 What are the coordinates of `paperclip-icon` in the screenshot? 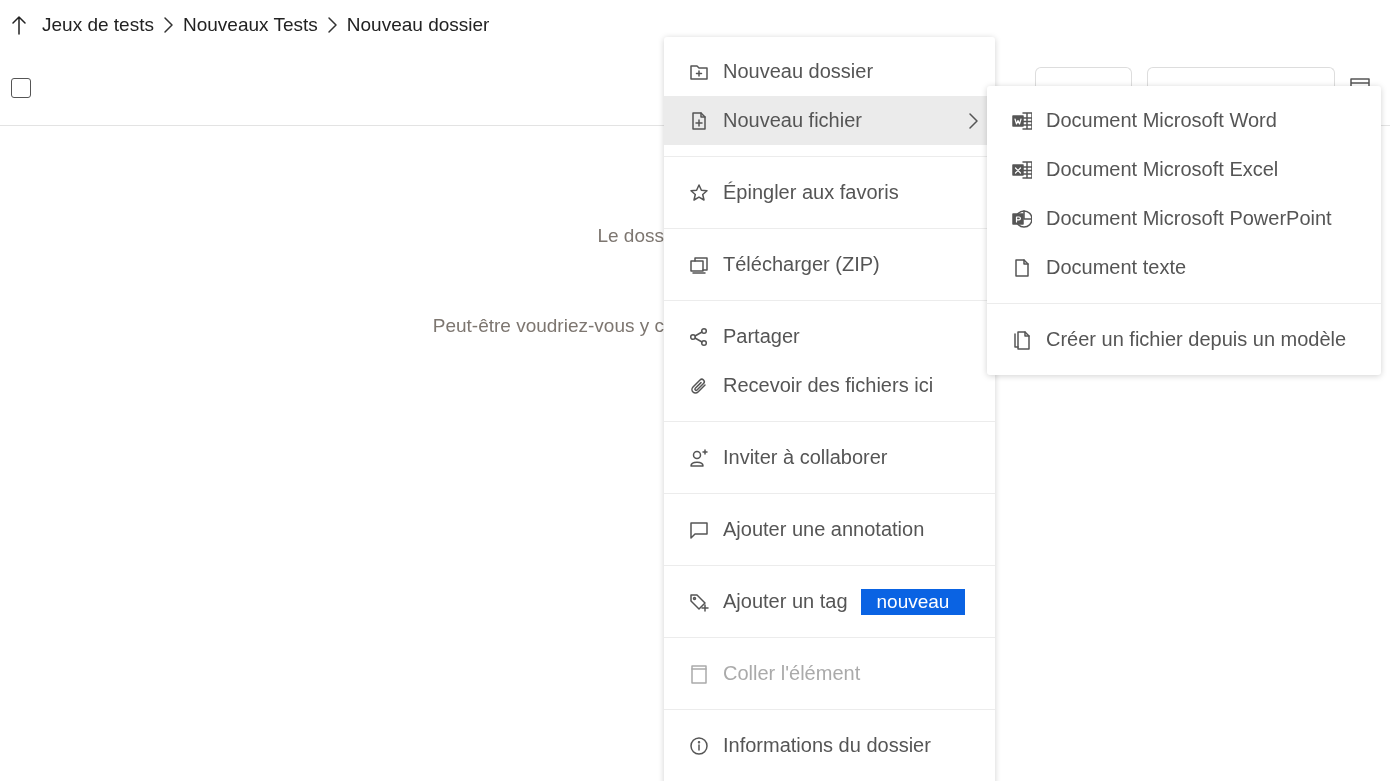 It's located at (699, 385).